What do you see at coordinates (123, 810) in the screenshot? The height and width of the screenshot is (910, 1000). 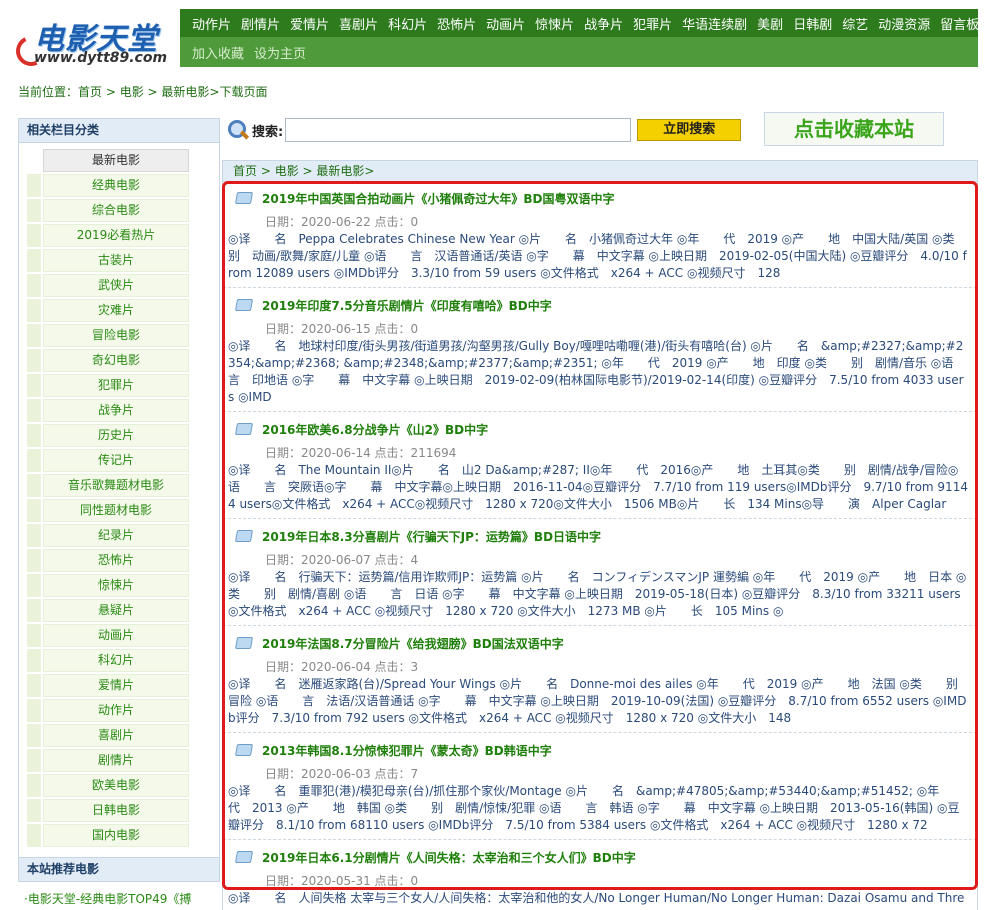 I see `sidebar-category-item: 日韩电影` at bounding box center [123, 810].